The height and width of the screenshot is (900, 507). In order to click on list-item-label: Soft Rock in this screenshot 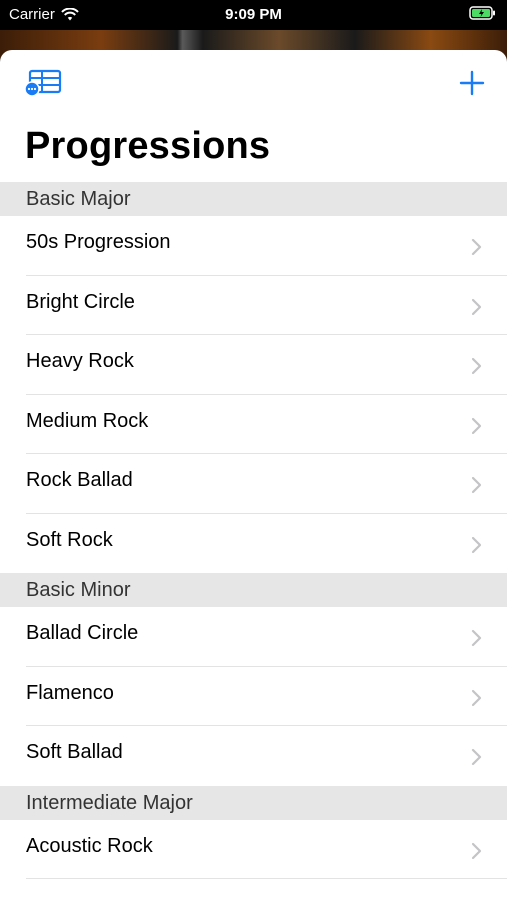, I will do `click(69, 539)`.